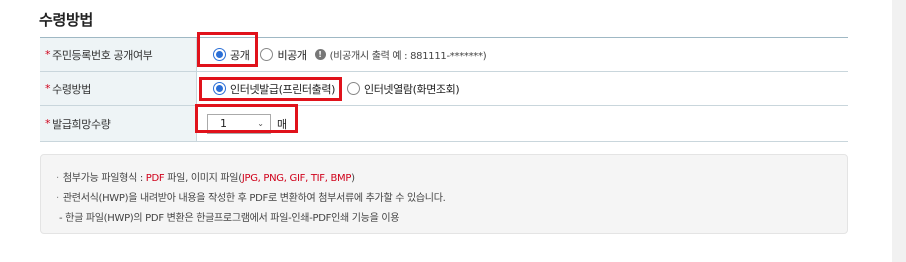 This screenshot has width=906, height=262. Describe the element at coordinates (292, 55) in the screenshot. I see `radio-nondisclose-label: 비공개` at that location.